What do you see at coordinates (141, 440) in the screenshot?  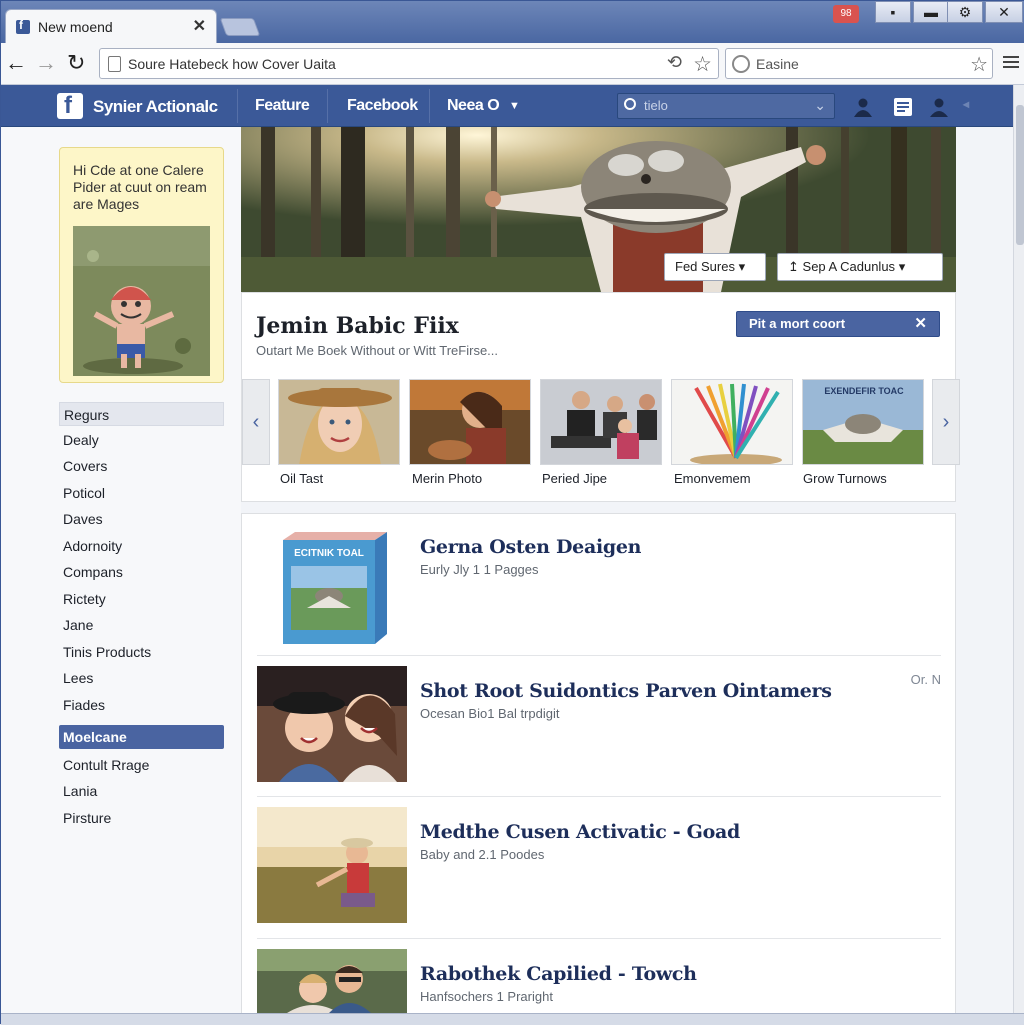 I see `sidebar-item-dealy: Dealy` at bounding box center [141, 440].